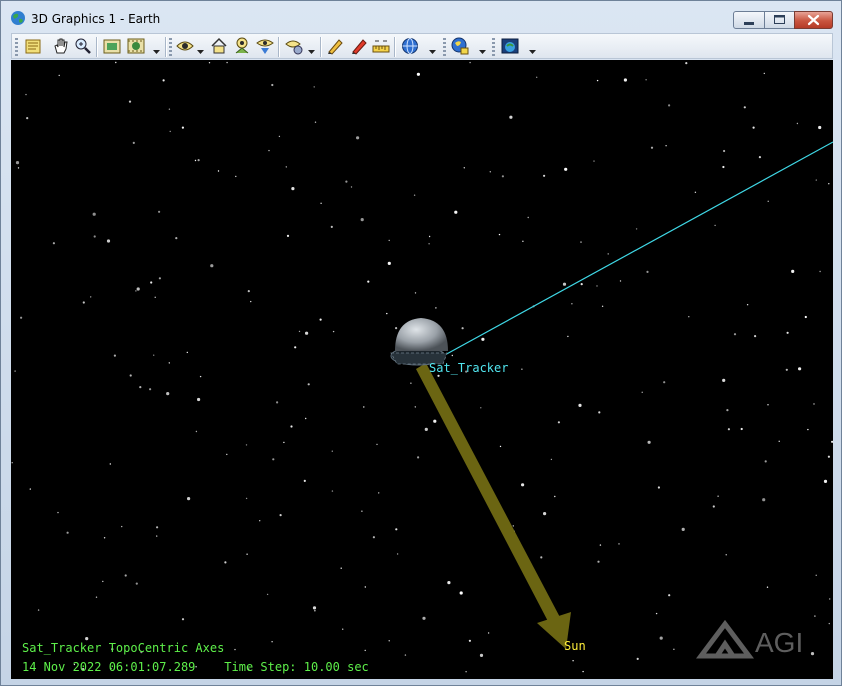 Image resolution: width=842 pixels, height=686 pixels. I want to click on view-down-icon, so click(265, 46).